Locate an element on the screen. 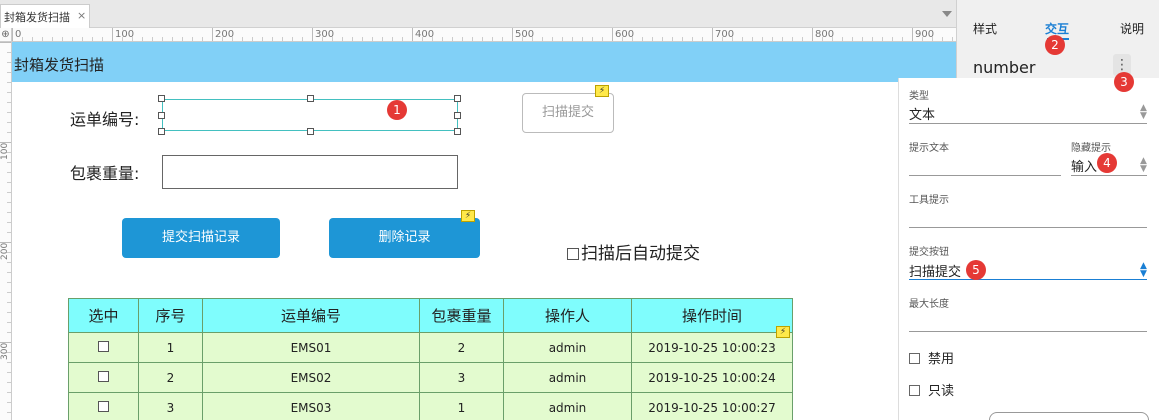  table-cell: 2 is located at coordinates (170, 377).